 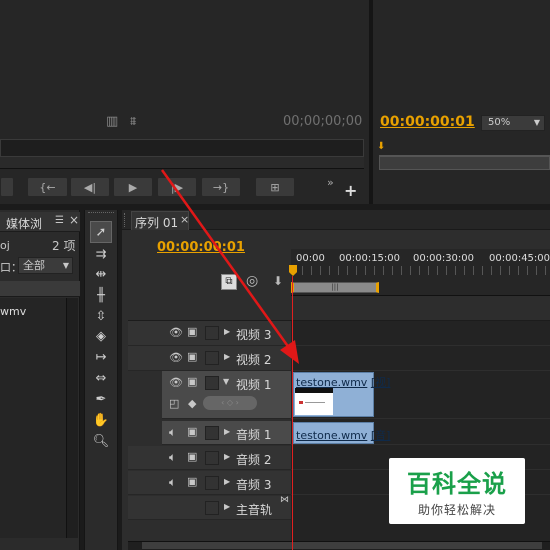 I want to click on watermark: 百科全说 助你轻松解决, so click(x=457, y=491).